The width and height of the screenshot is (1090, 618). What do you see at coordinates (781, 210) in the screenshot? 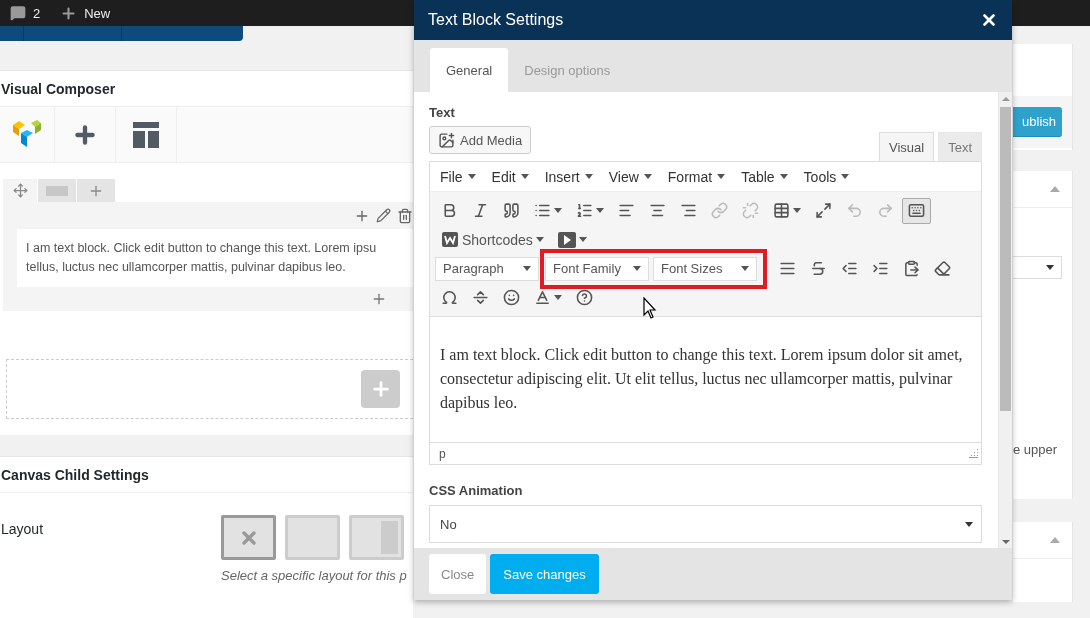
I see `table-icon` at bounding box center [781, 210].